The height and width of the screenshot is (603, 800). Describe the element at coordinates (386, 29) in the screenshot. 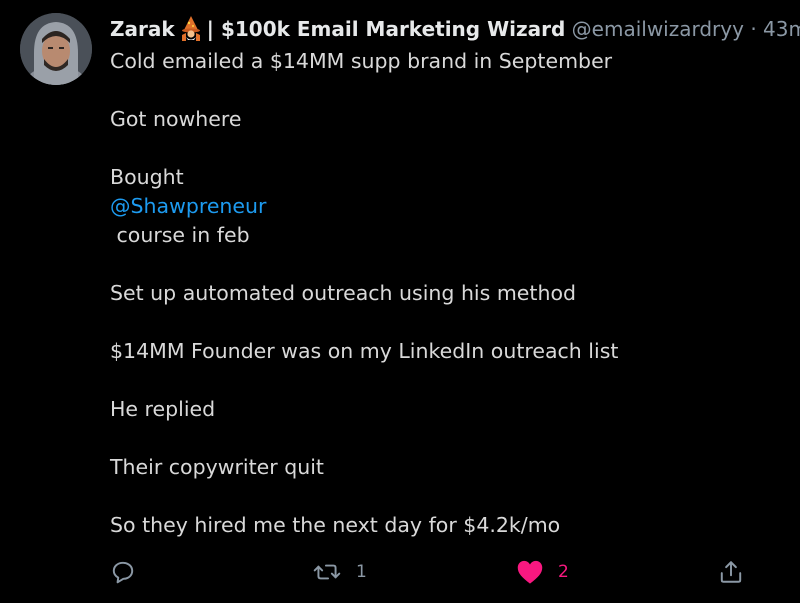

I see `display-name-suffix: | $100k Email Marketing Wizard` at that location.